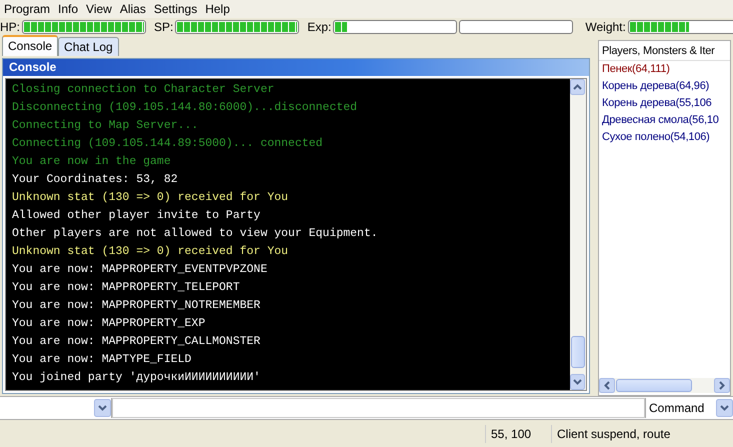 Image resolution: width=733 pixels, height=447 pixels. Describe the element at coordinates (135, 9) in the screenshot. I see `menu-item: Alias` at that location.